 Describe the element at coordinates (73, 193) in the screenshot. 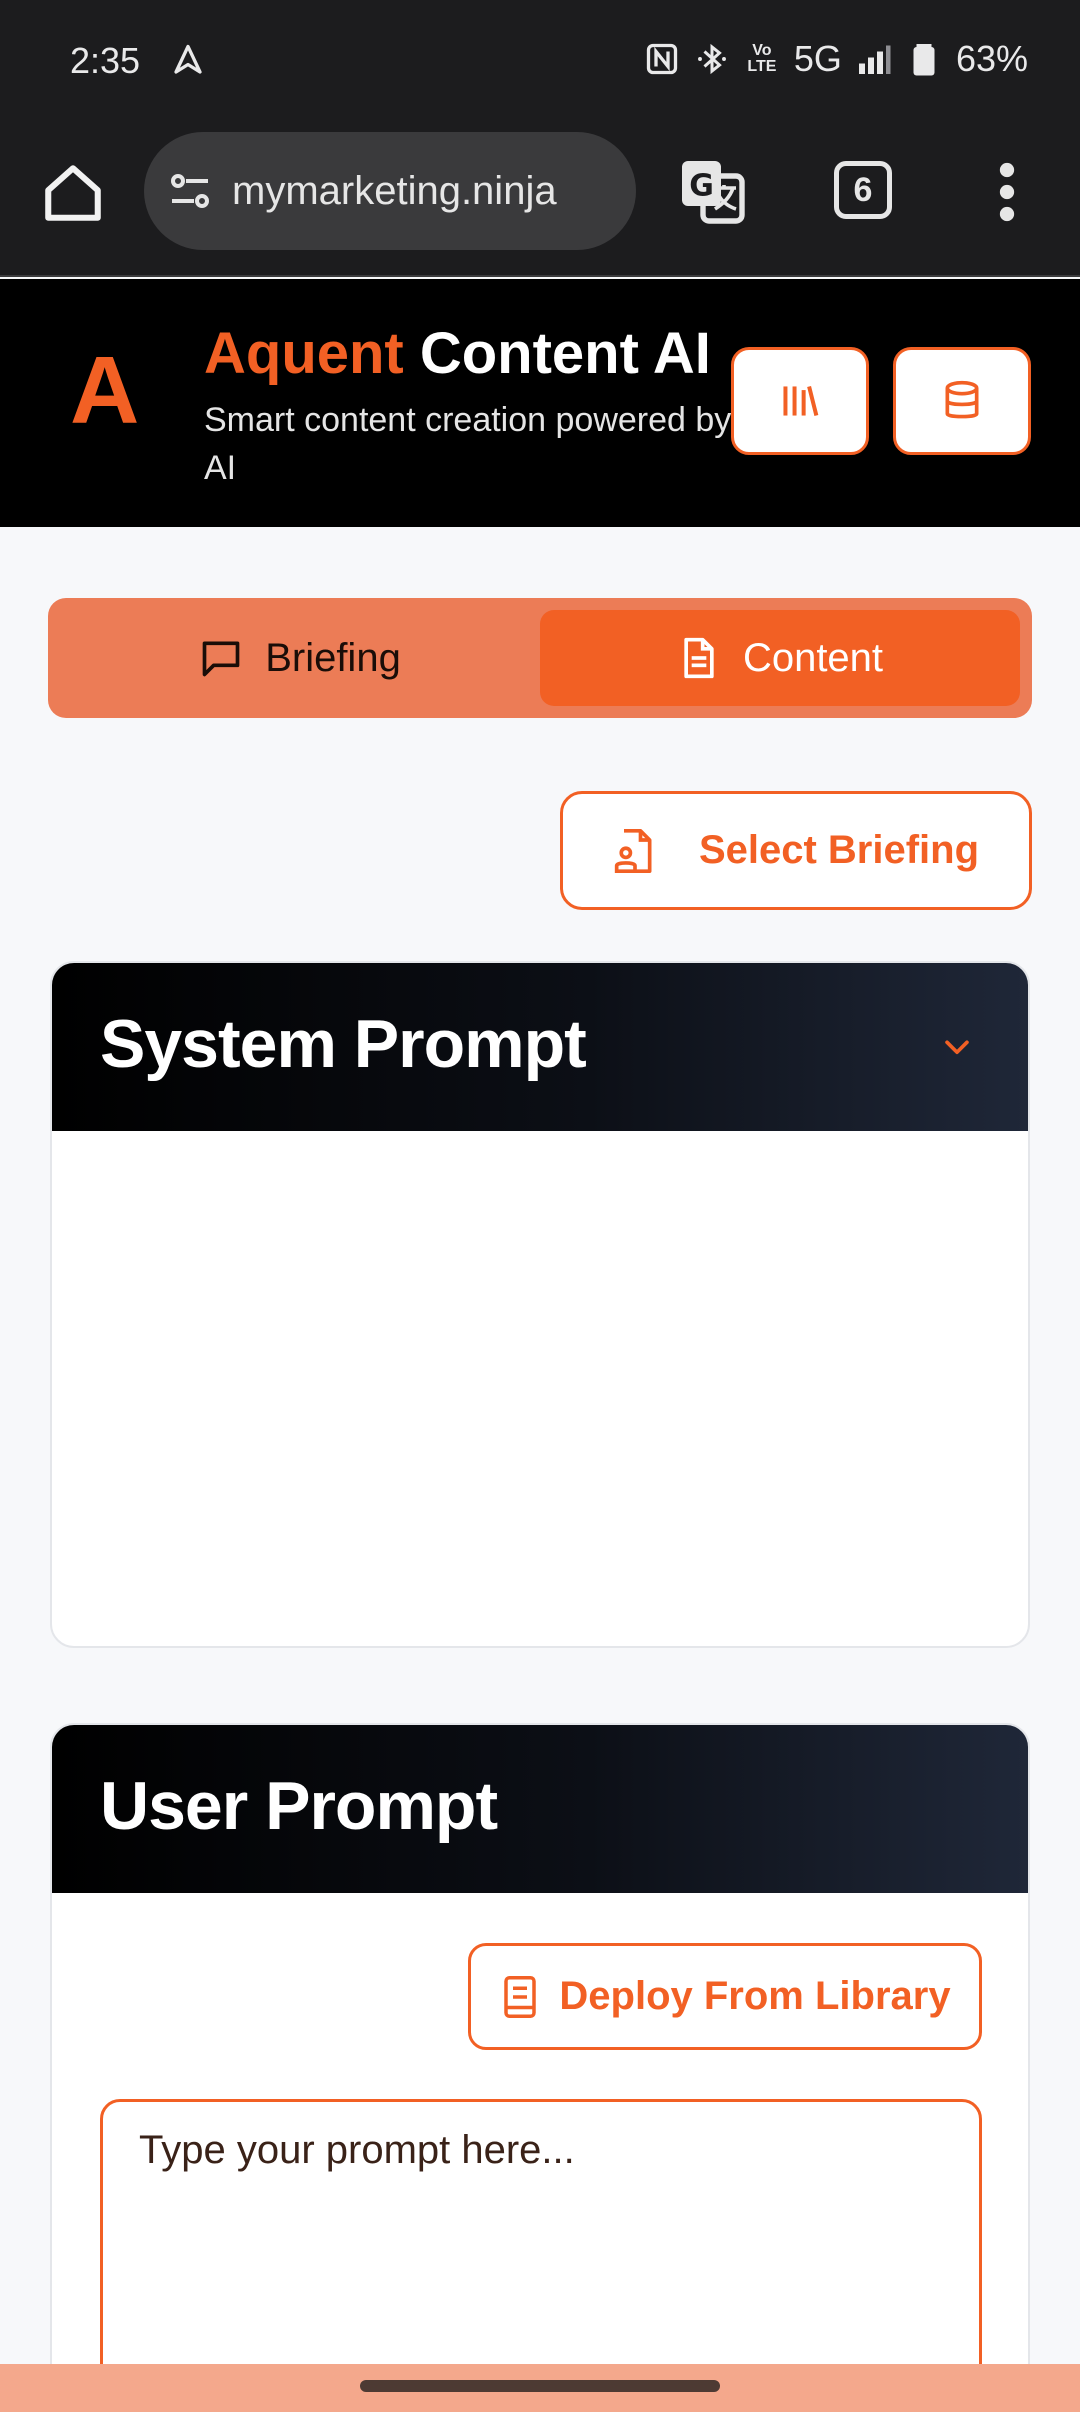

I see `home-icon` at that location.